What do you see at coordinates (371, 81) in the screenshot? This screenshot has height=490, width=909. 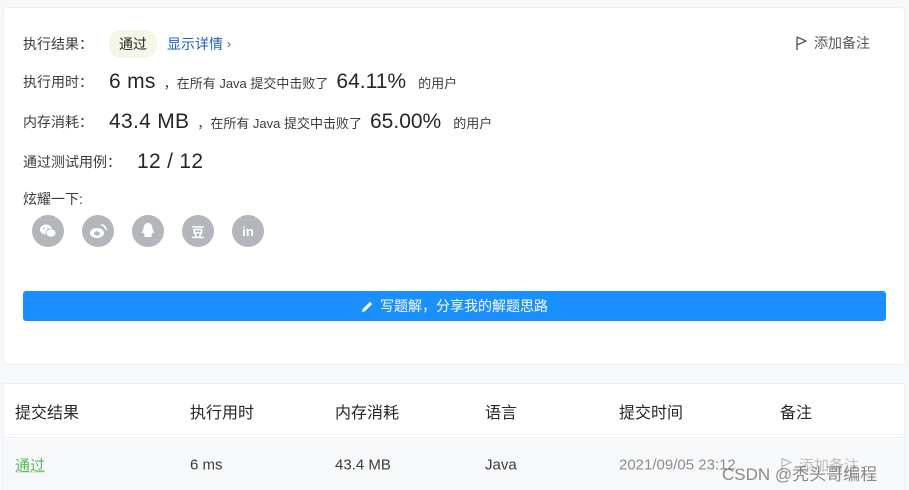 I see `runtime-percent: 64.11%` at bounding box center [371, 81].